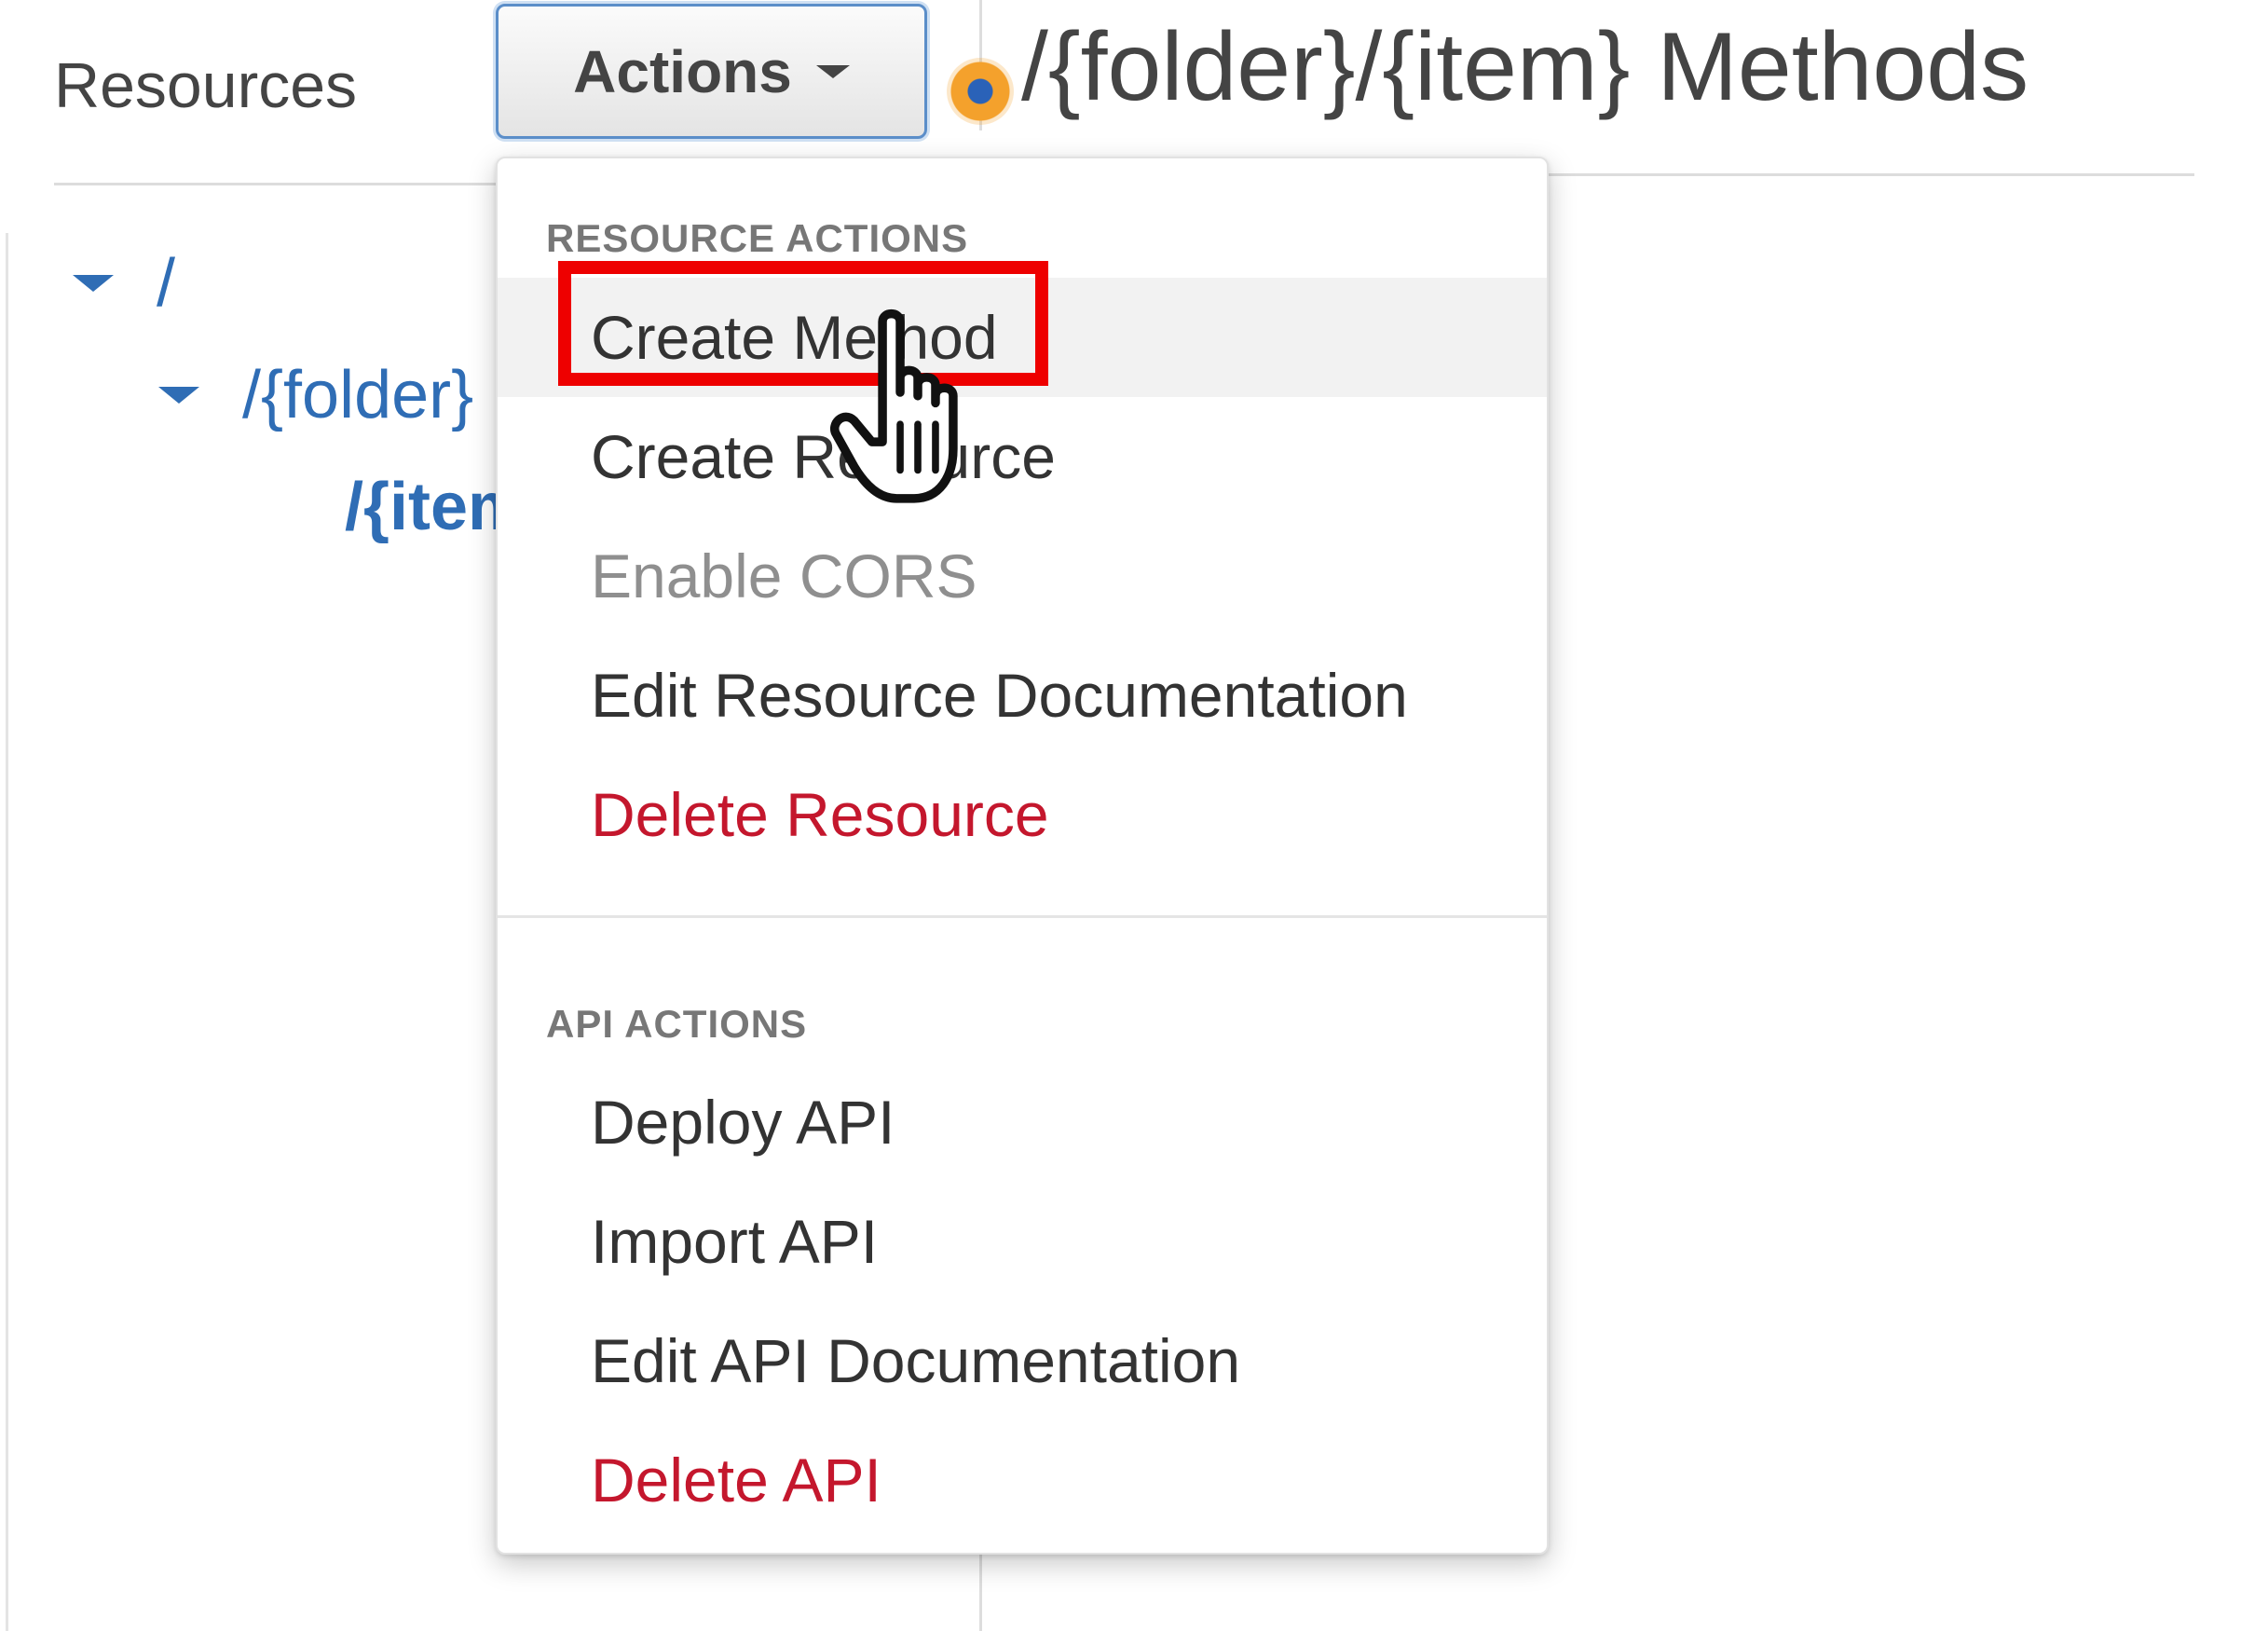  I want to click on status-dot-icon, so click(980, 91).